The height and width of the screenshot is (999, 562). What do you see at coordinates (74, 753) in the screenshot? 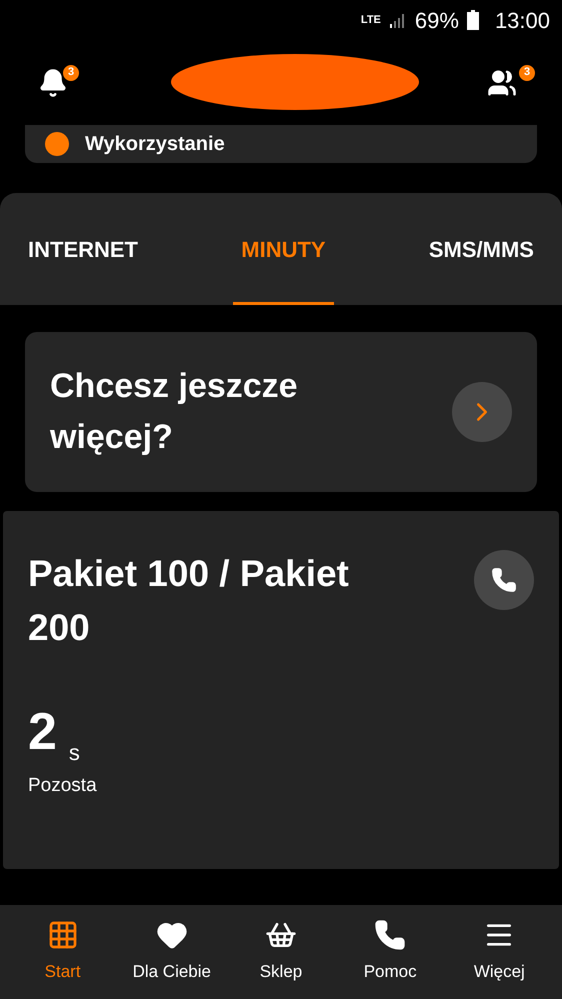
I see `remaining-unit: s` at bounding box center [74, 753].